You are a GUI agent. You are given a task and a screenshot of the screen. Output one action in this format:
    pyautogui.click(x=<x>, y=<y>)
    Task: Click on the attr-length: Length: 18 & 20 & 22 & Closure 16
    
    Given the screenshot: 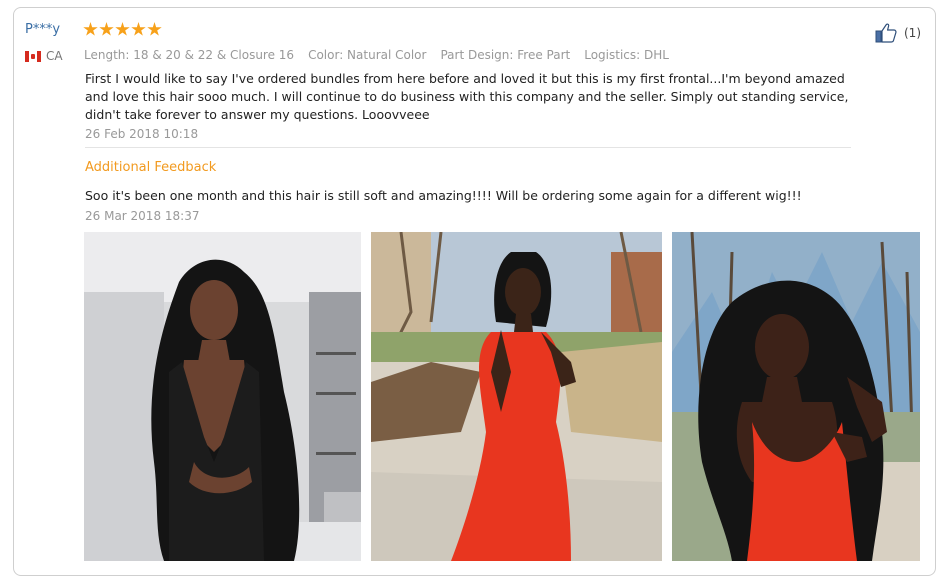 What is the action you would take?
    pyautogui.click(x=189, y=55)
    